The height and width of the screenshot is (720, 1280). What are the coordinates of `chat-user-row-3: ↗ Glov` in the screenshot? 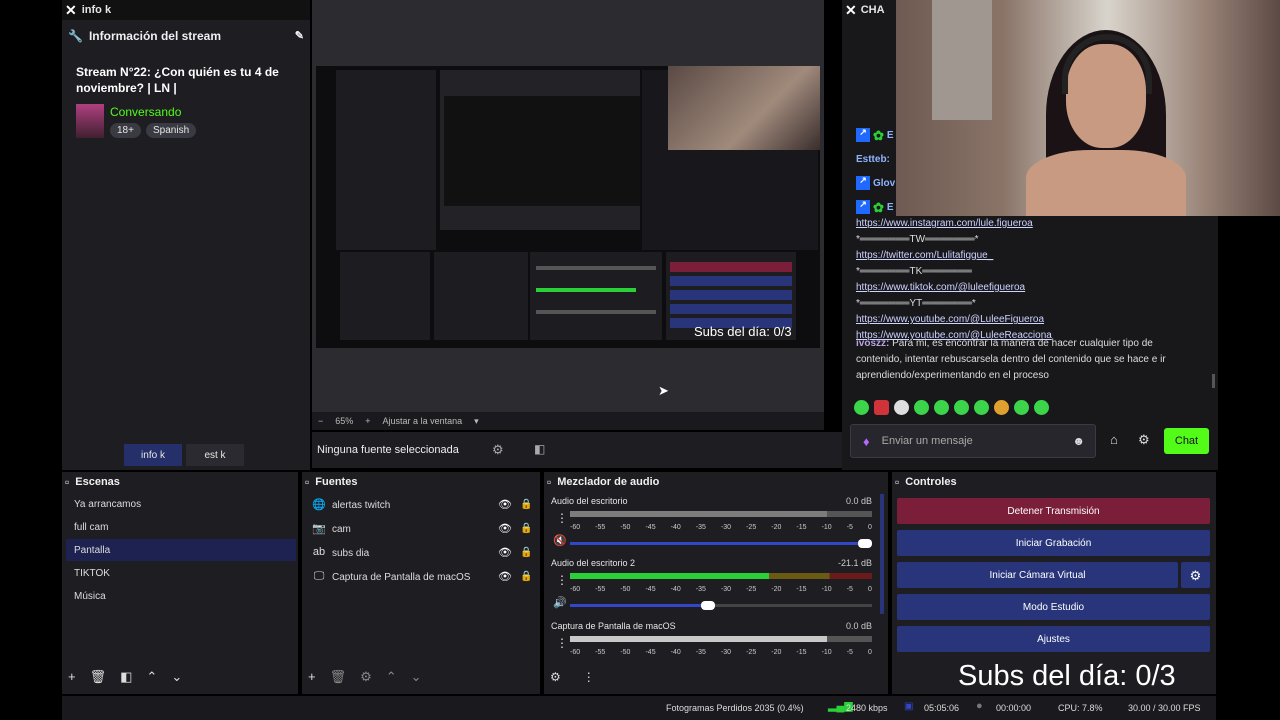 It's located at (875, 183).